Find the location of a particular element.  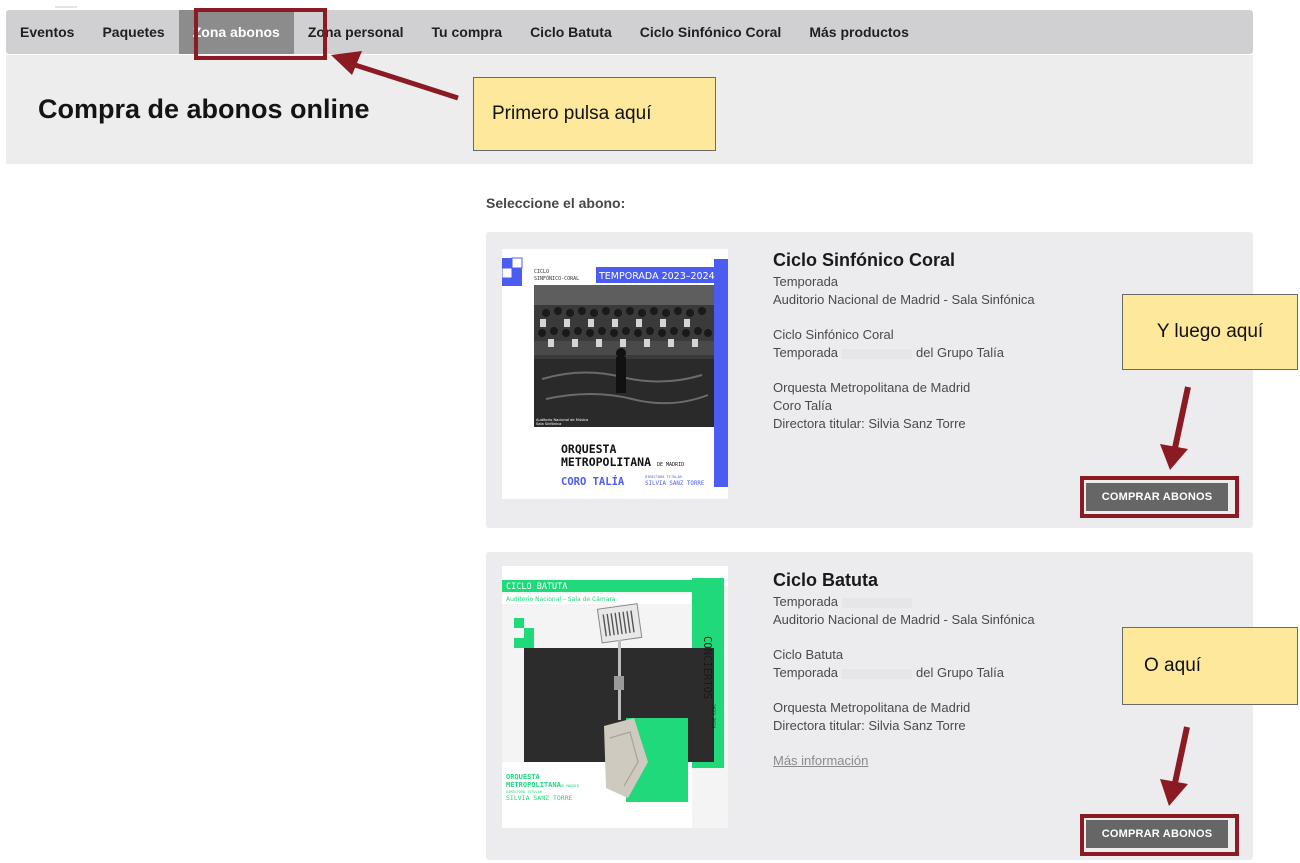

card-title: Ciclo Sinfónico Coral is located at coordinates (864, 260).